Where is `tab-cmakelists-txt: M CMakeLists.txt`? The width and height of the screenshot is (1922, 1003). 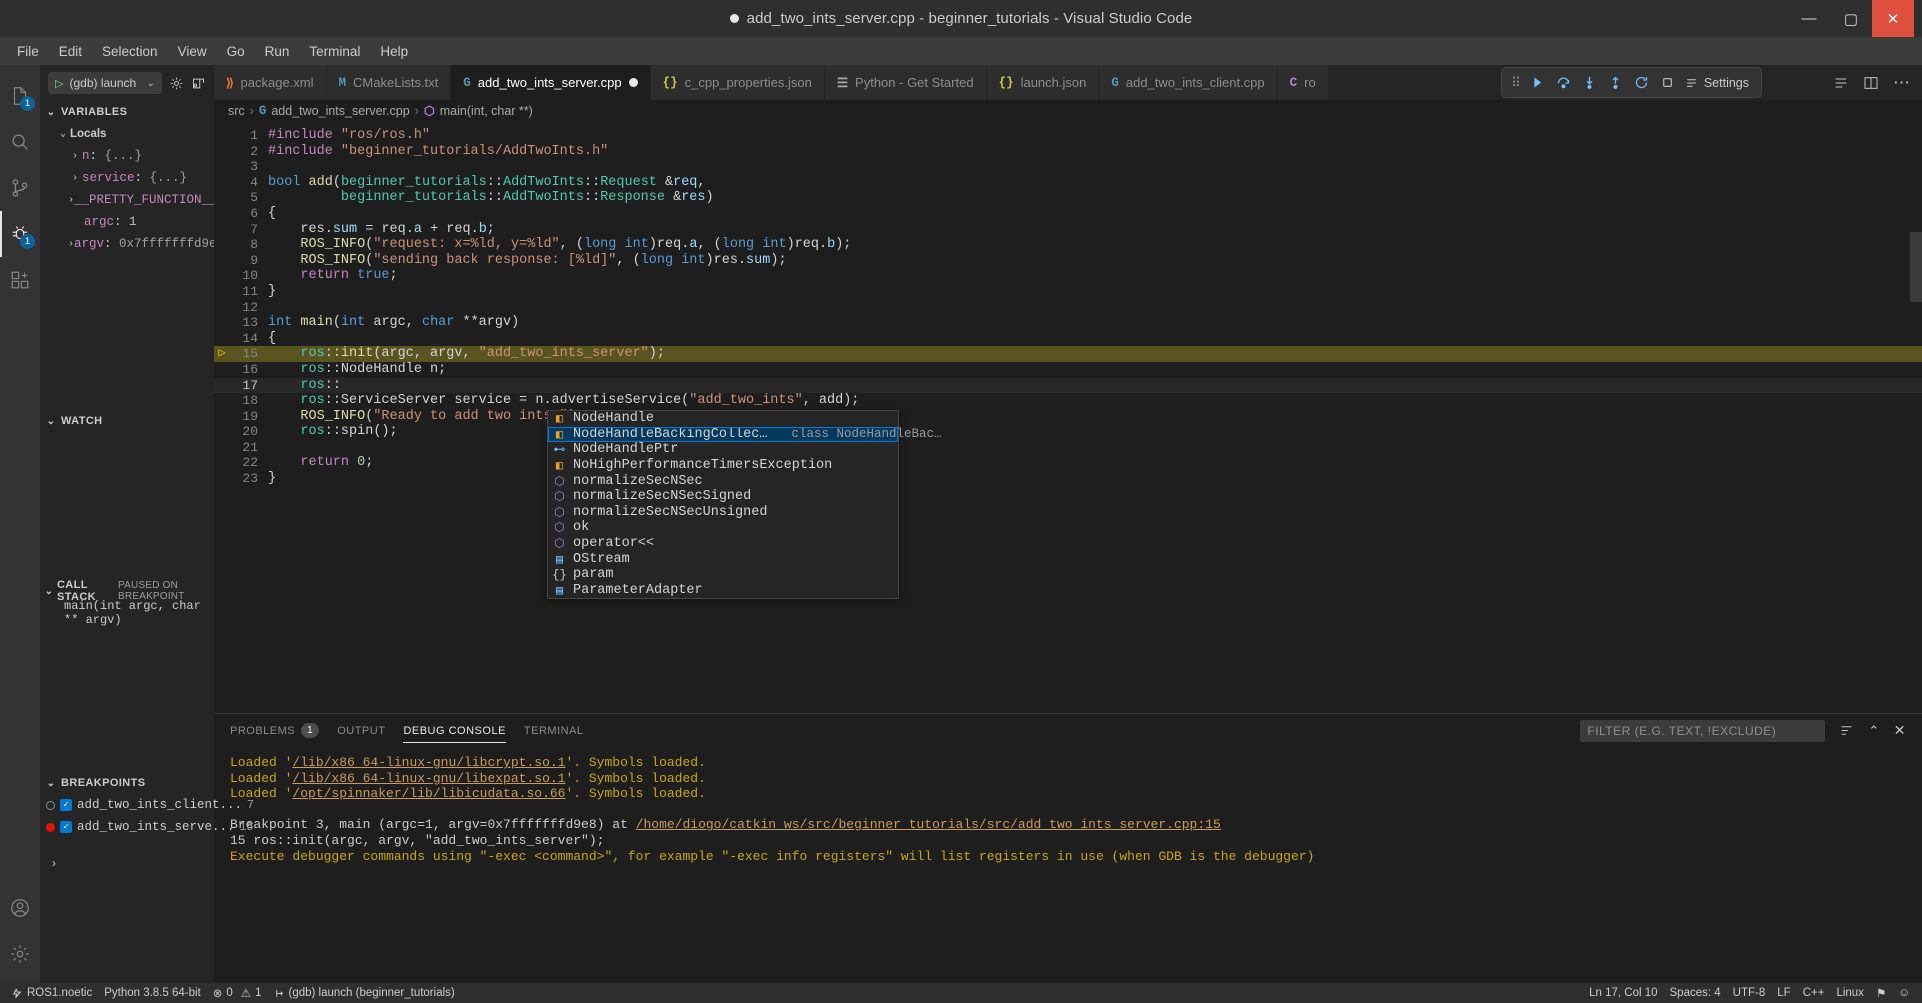 tab-cmakelists-txt: M CMakeLists.txt is located at coordinates (389, 82).